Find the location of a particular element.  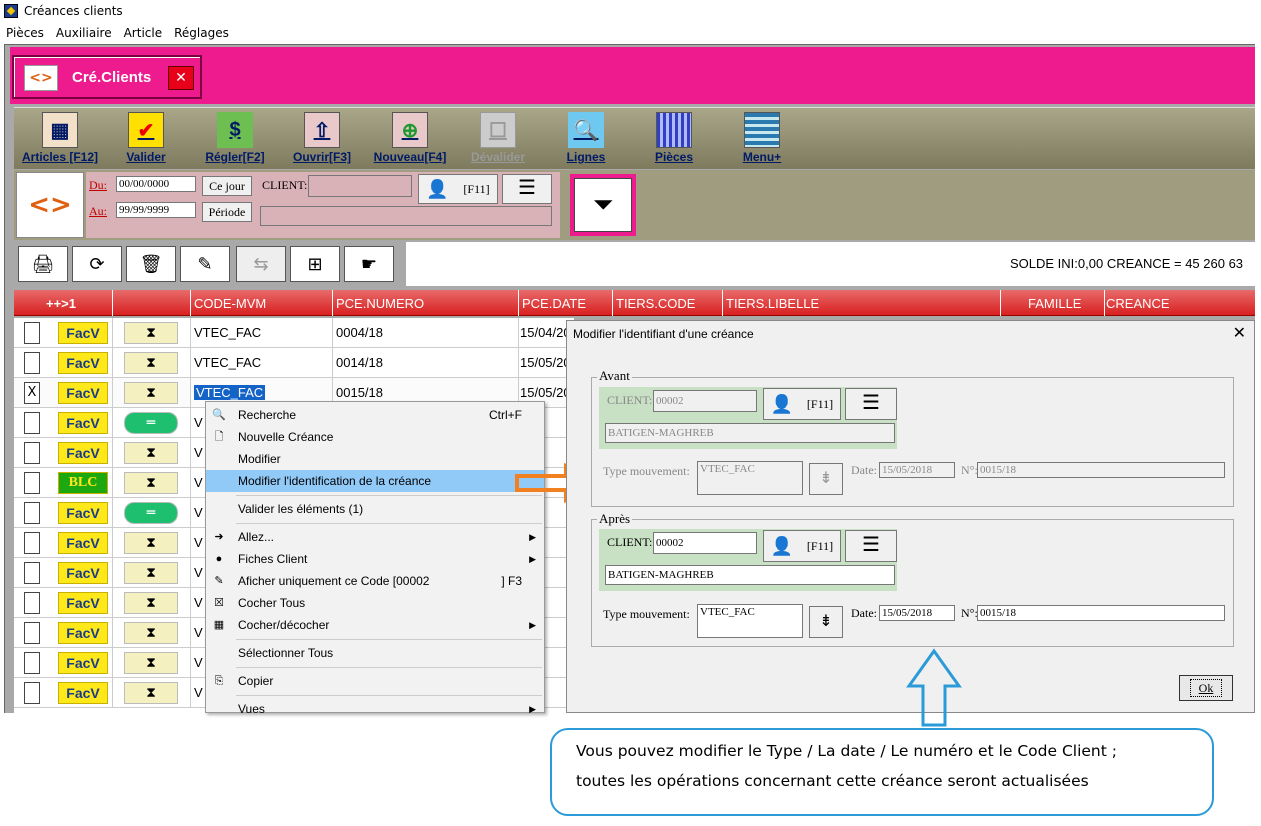

search-icon: 🔍 is located at coordinates (219, 415).